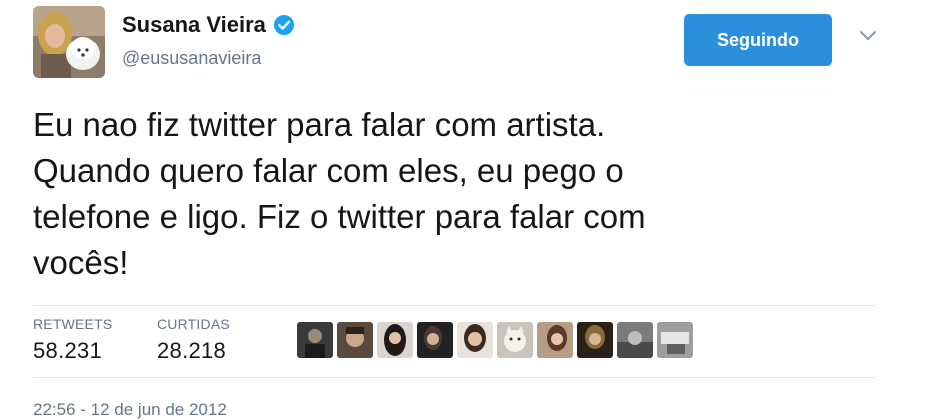  I want to click on likes-count: 28.218, so click(192, 350).